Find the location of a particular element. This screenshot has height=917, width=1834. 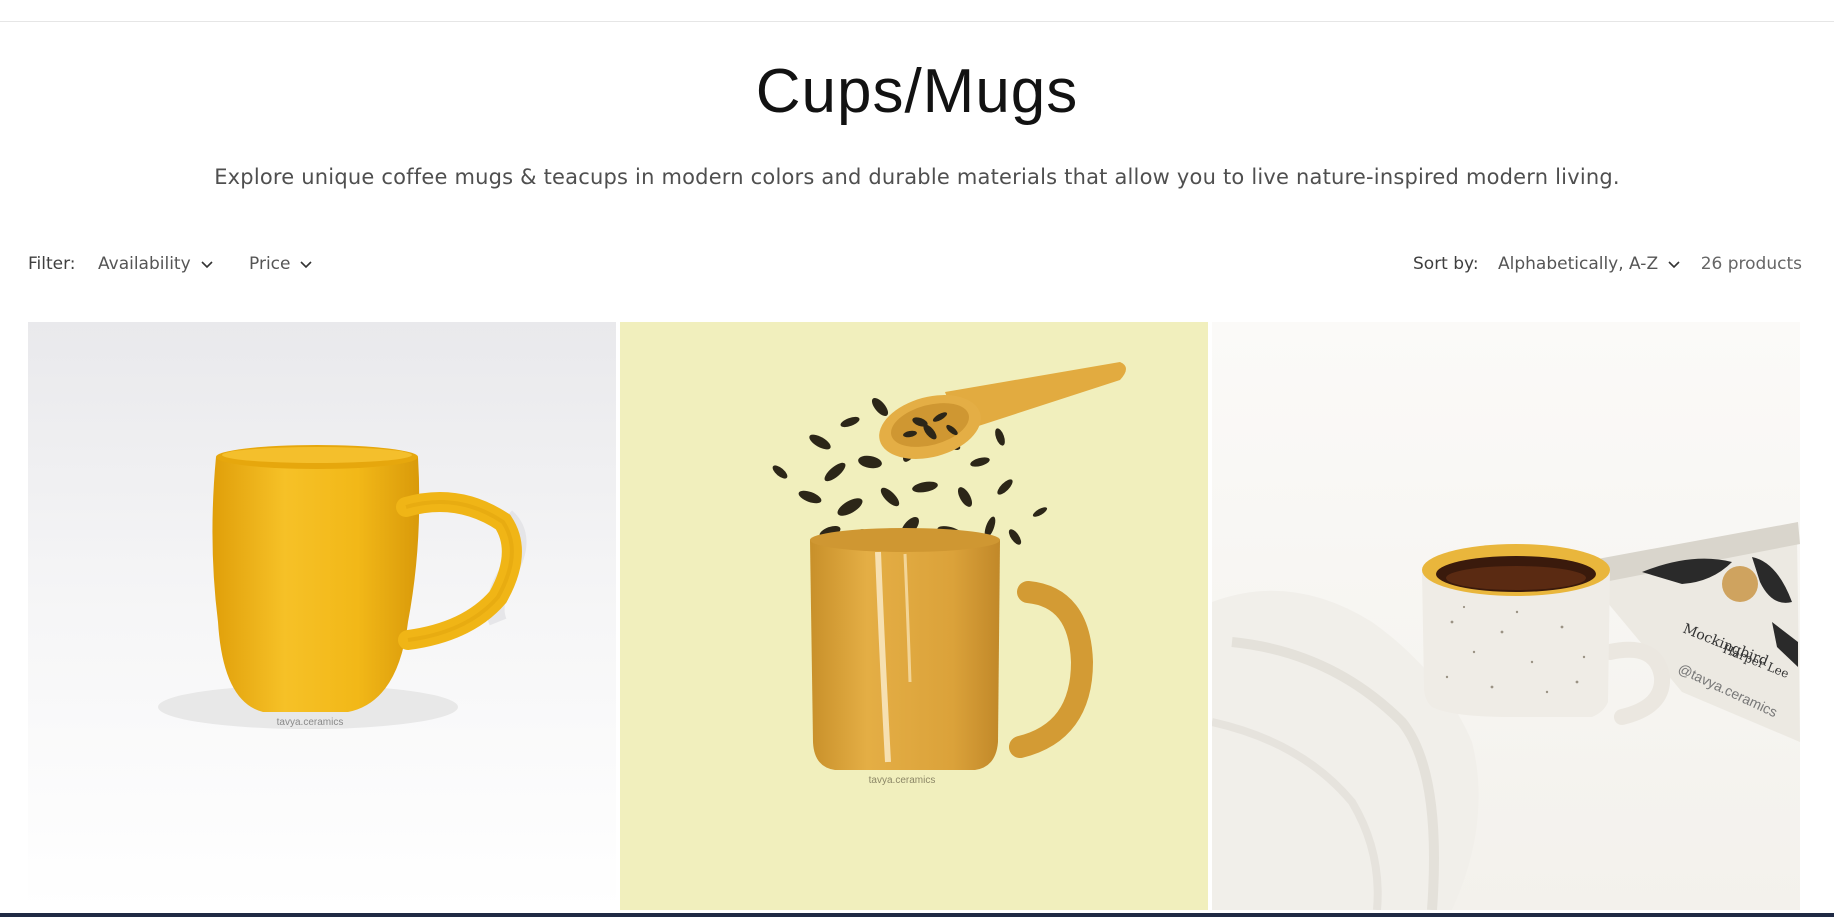

collection-title: Cups/Mugs is located at coordinates (917, 91).